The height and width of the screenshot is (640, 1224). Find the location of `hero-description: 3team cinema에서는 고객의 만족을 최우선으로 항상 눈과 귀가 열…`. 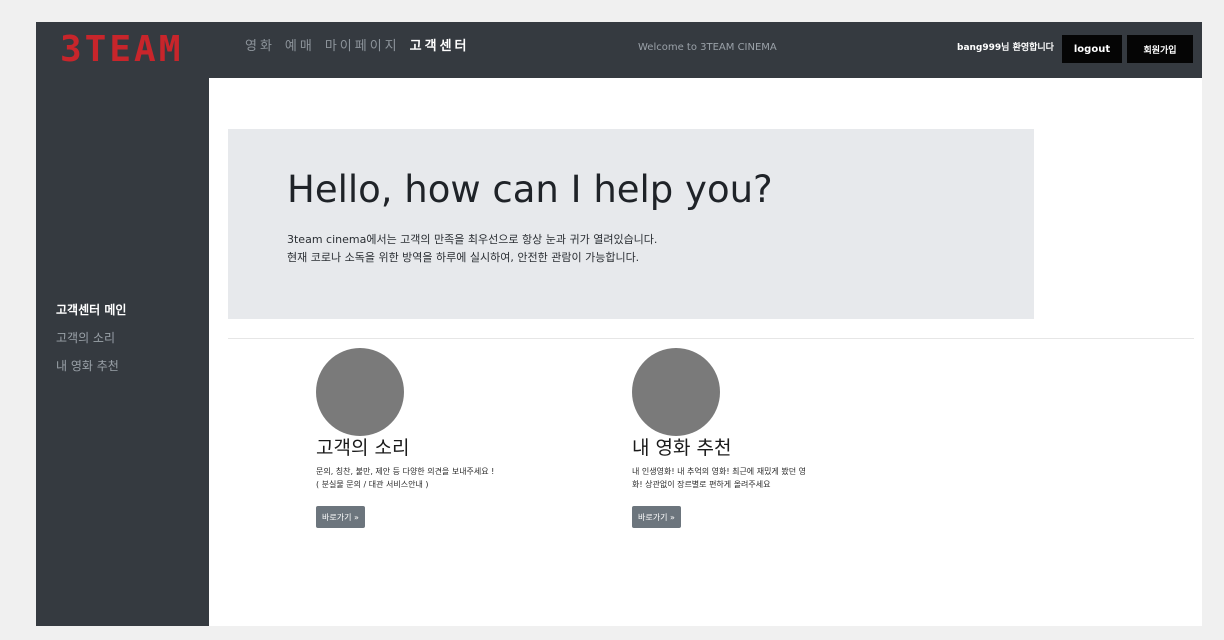

hero-description: 3team cinema에서는 고객의 만족을 최우선으로 항상 눈과 귀가 열… is located at coordinates (472, 249).